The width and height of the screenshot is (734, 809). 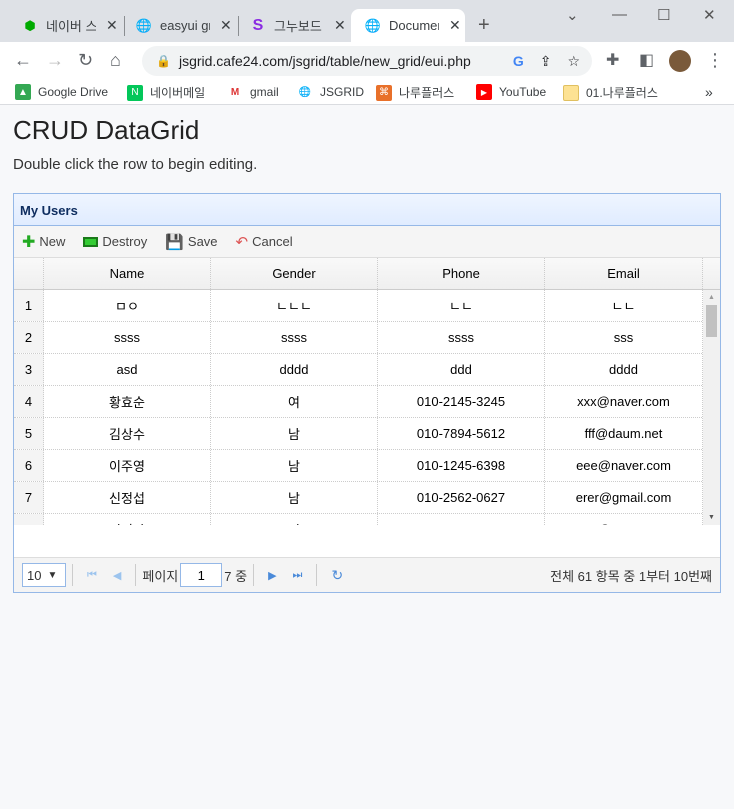 I want to click on bookmark-gmail: Mgmail, so click(x=253, y=92).